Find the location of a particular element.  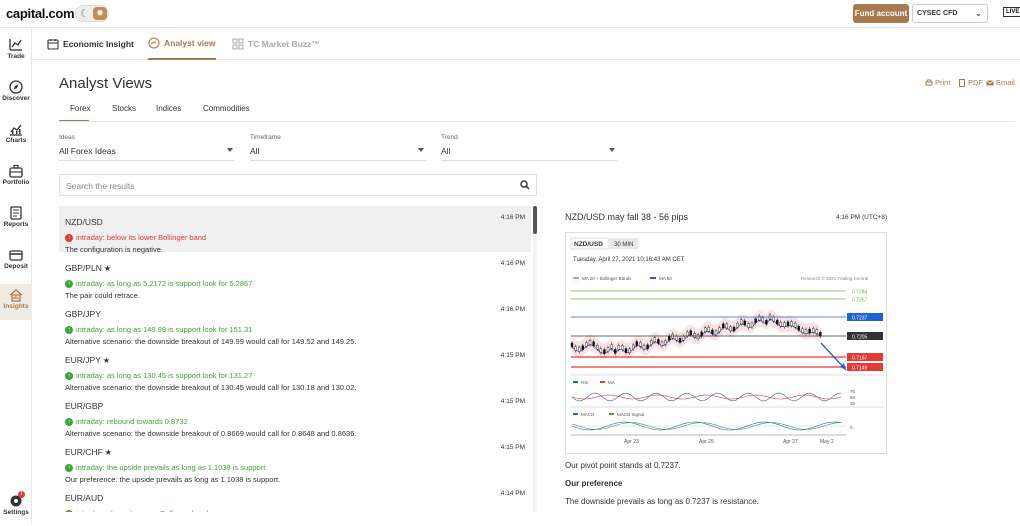

scrollbar is located at coordinates (535, 359).